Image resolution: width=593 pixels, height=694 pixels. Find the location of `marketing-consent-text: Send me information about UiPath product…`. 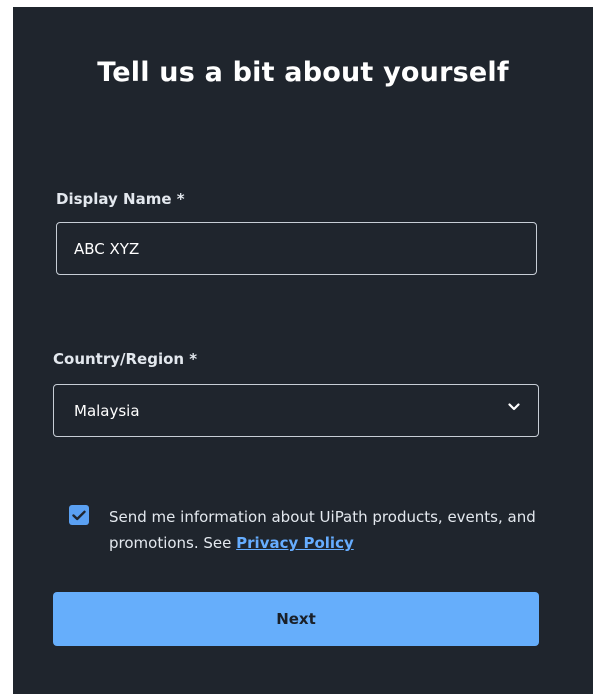

marketing-consent-text: Send me information about UiPath product… is located at coordinates (324, 530).